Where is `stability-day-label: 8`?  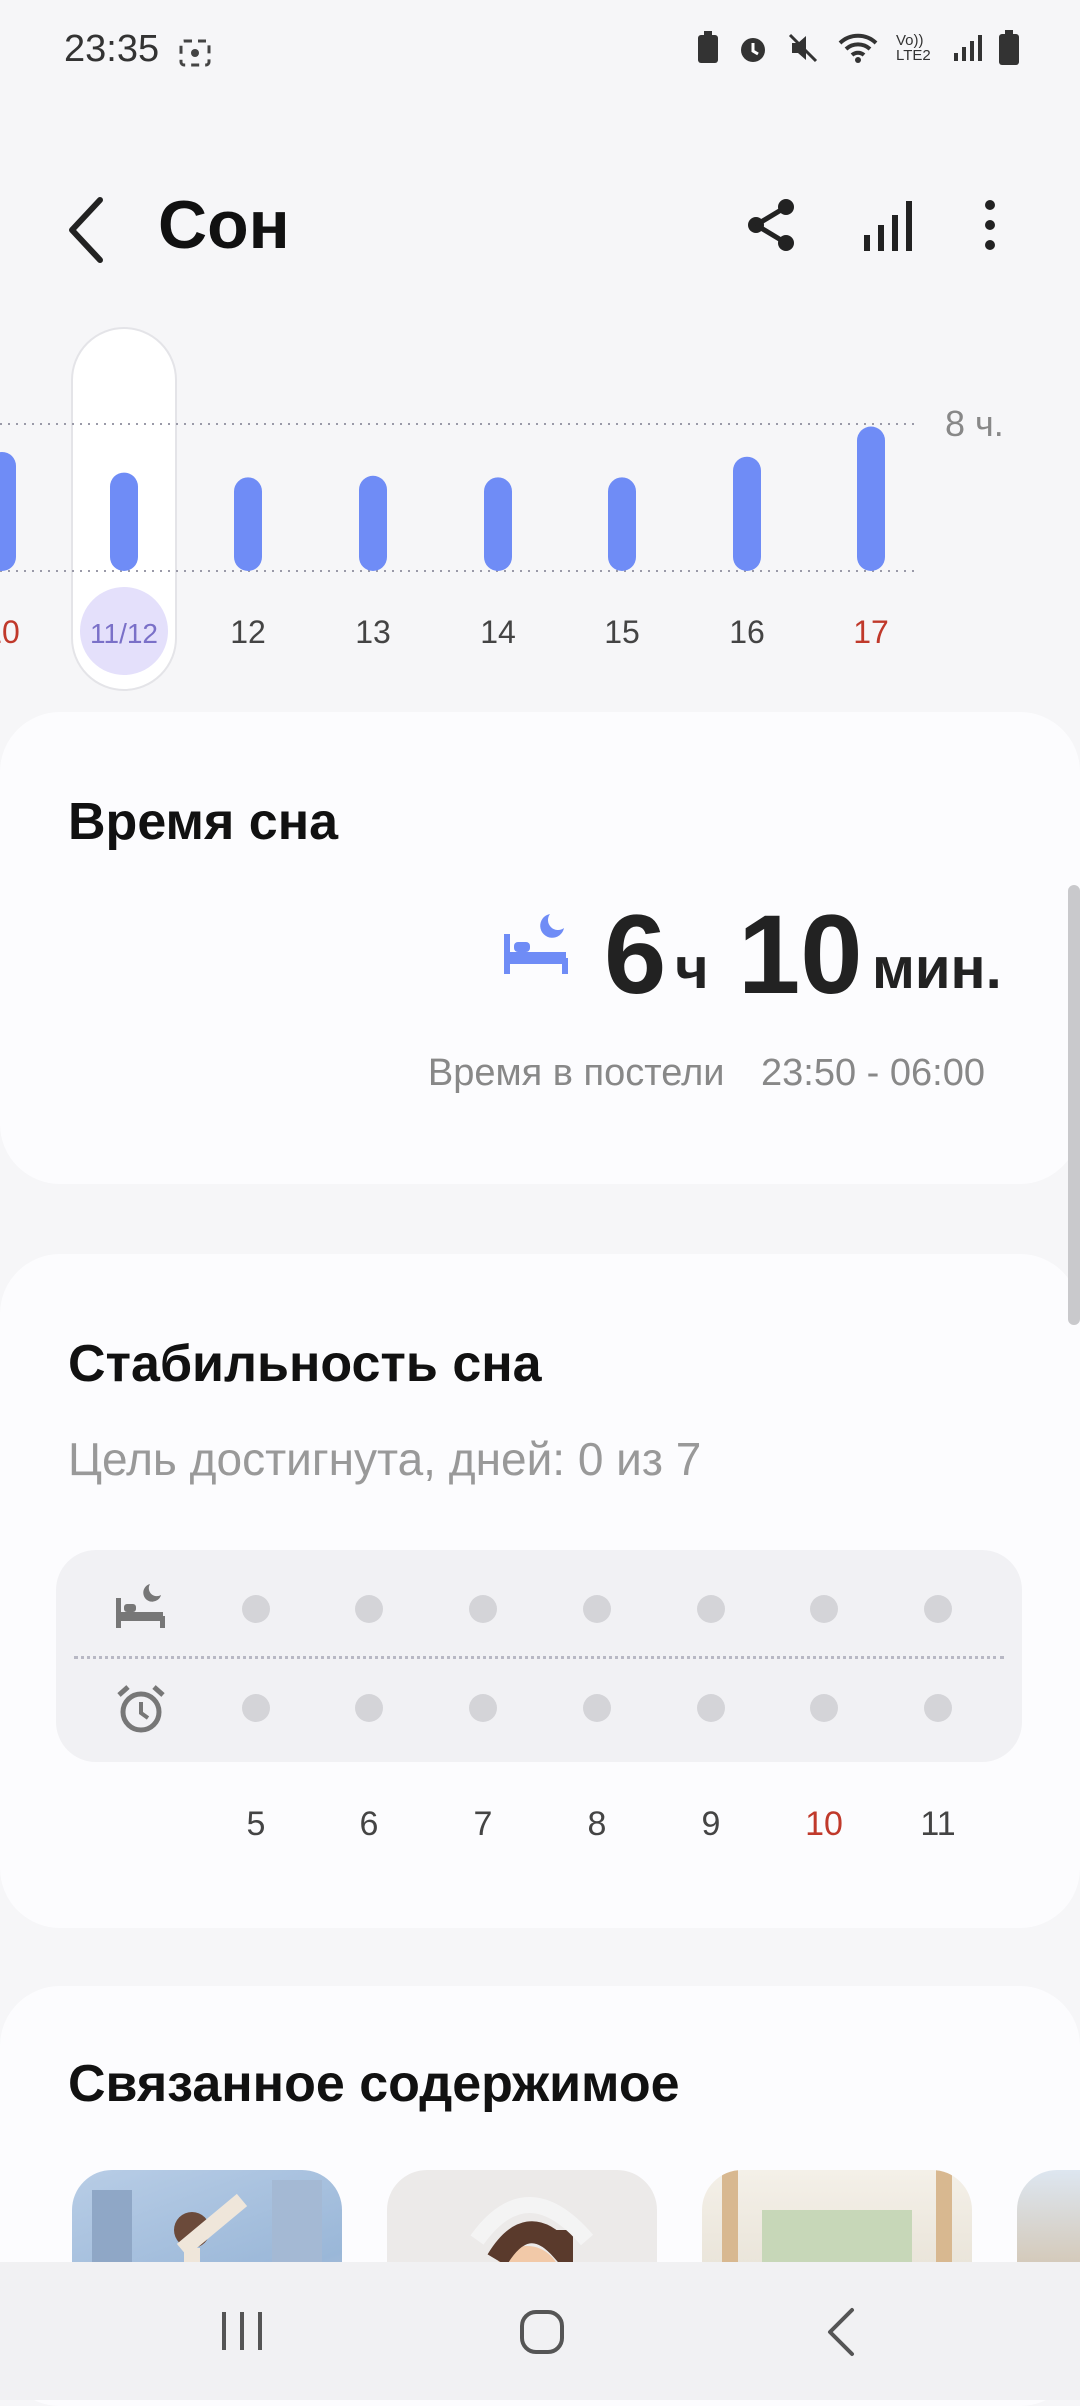 stability-day-label: 8 is located at coordinates (597, 1824).